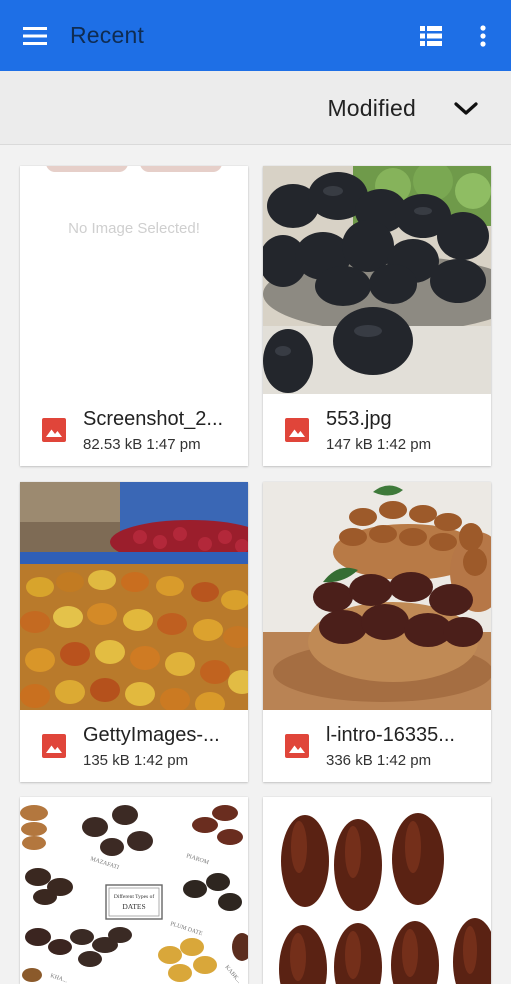  I want to click on file-card, so click(377, 890).